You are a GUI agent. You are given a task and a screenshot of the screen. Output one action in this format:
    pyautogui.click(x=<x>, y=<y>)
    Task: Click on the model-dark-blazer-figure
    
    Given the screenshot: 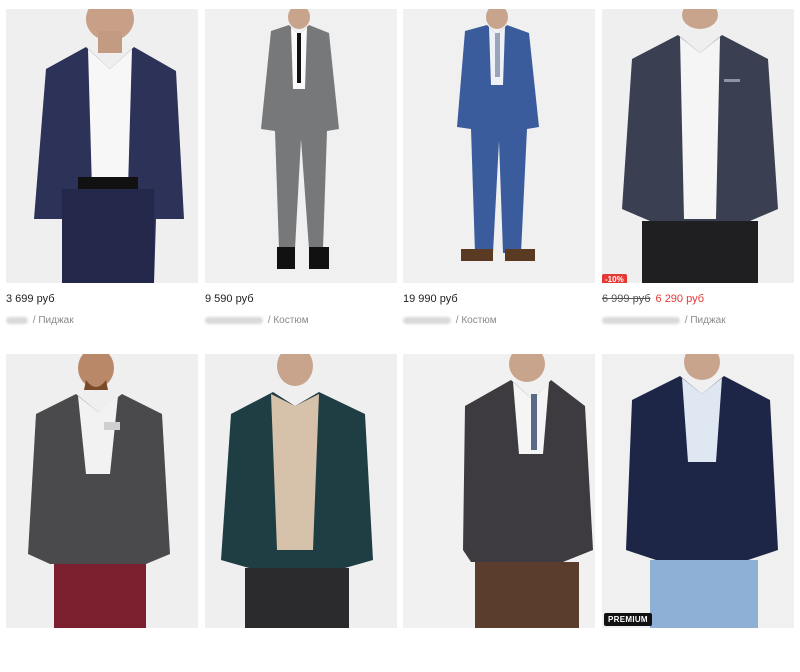 What is the action you would take?
    pyautogui.click(x=698, y=146)
    